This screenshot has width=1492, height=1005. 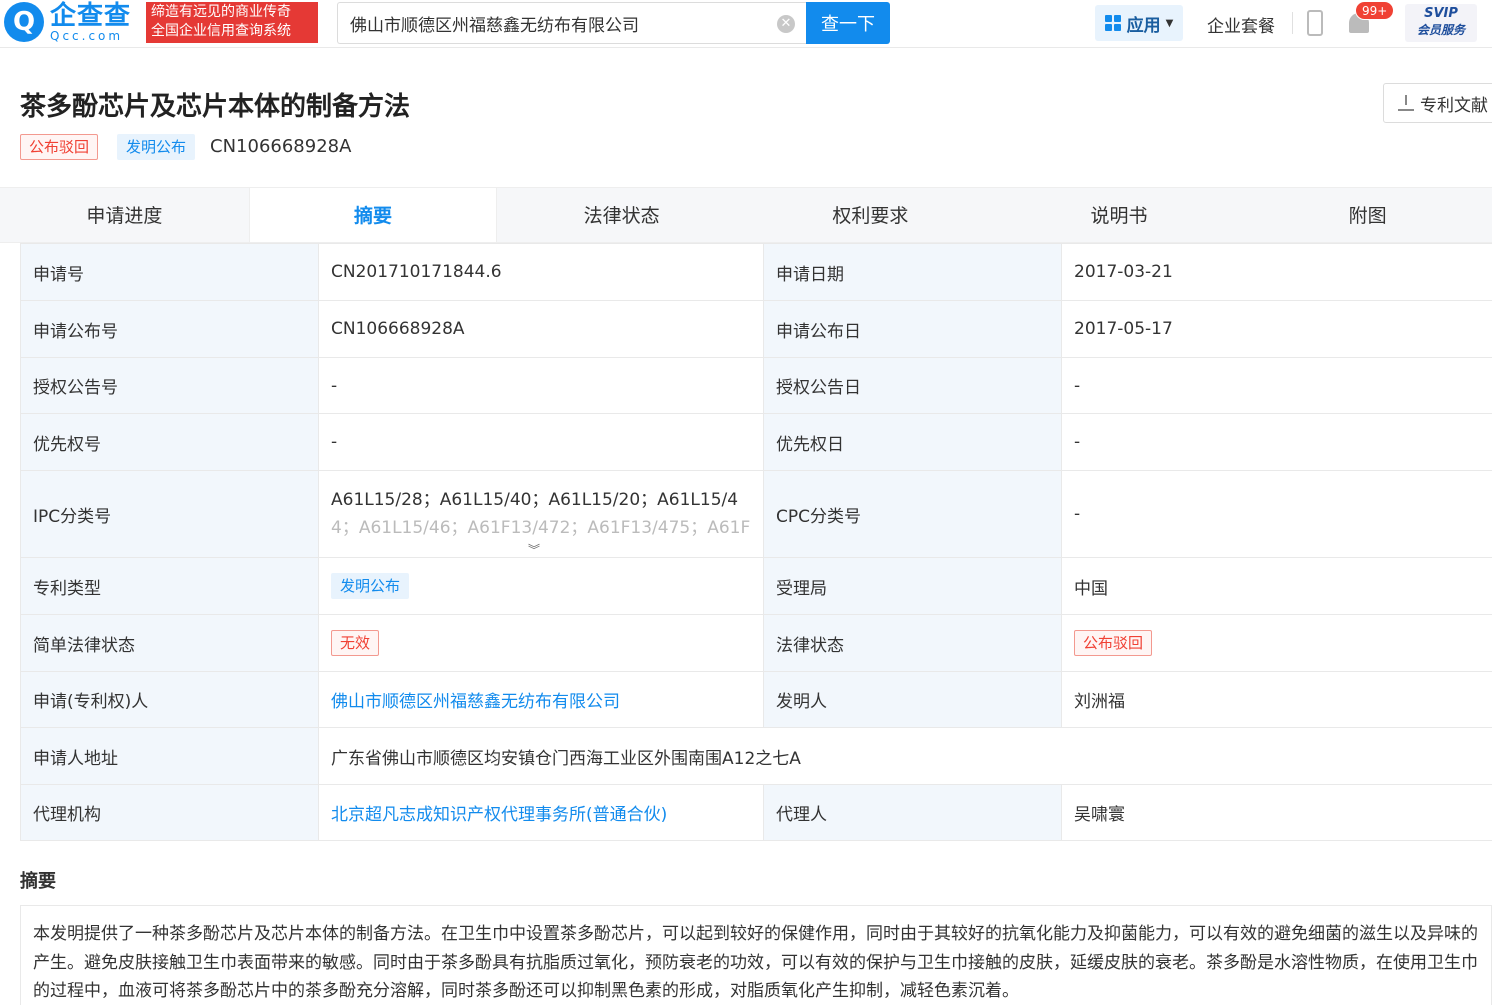 I want to click on logo-icon: Q, so click(x=24, y=22).